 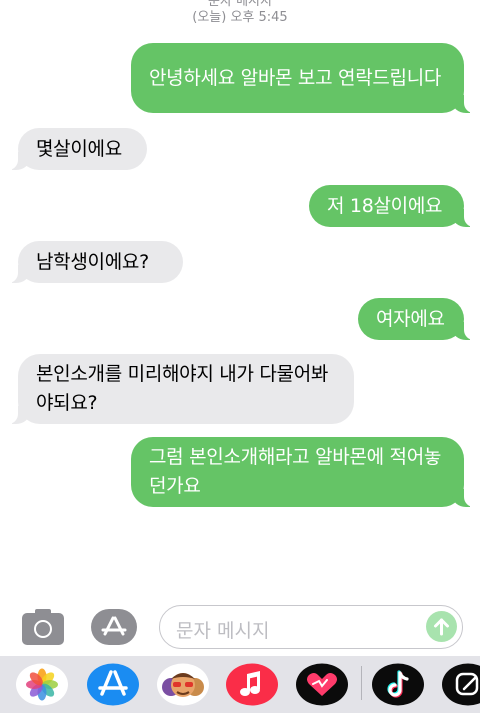 What do you see at coordinates (361, 683) in the screenshot?
I see `tray-divider` at bounding box center [361, 683].